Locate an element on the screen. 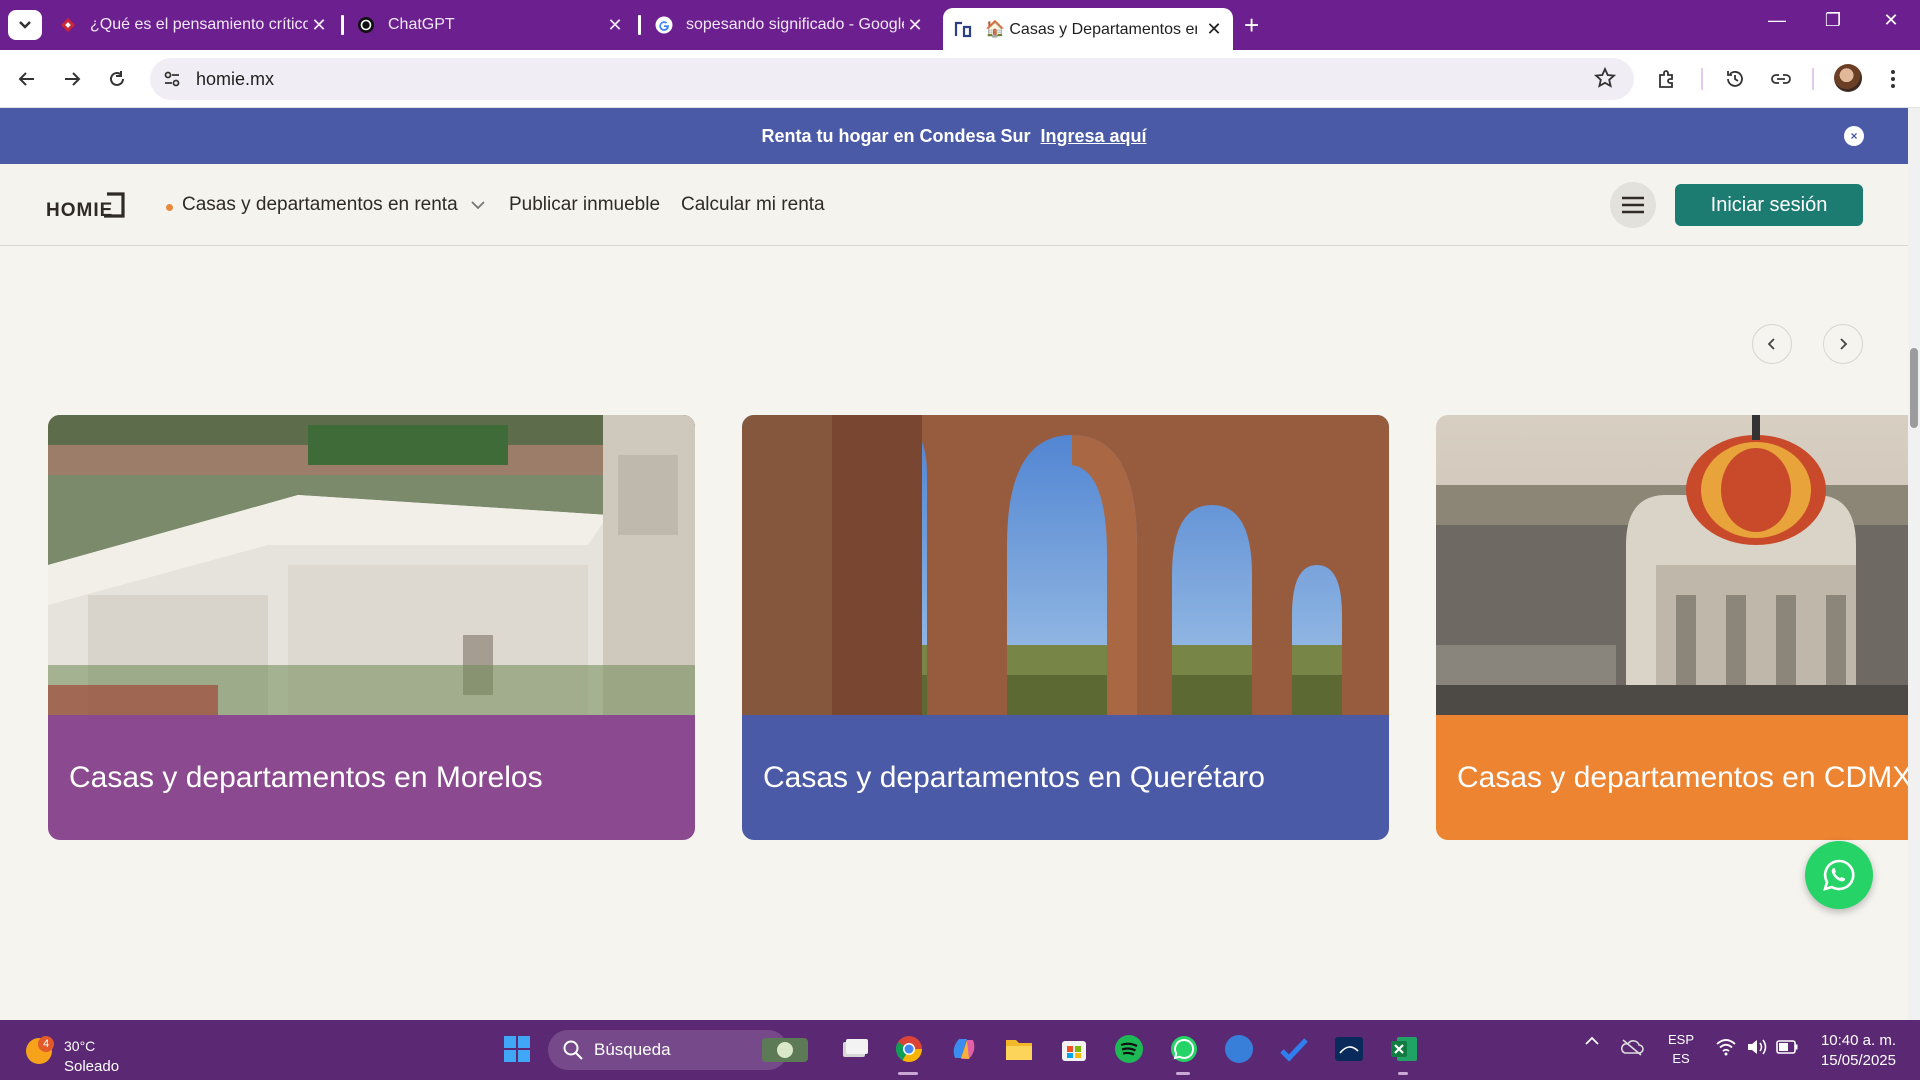  share-link-button is located at coordinates (1781, 79).